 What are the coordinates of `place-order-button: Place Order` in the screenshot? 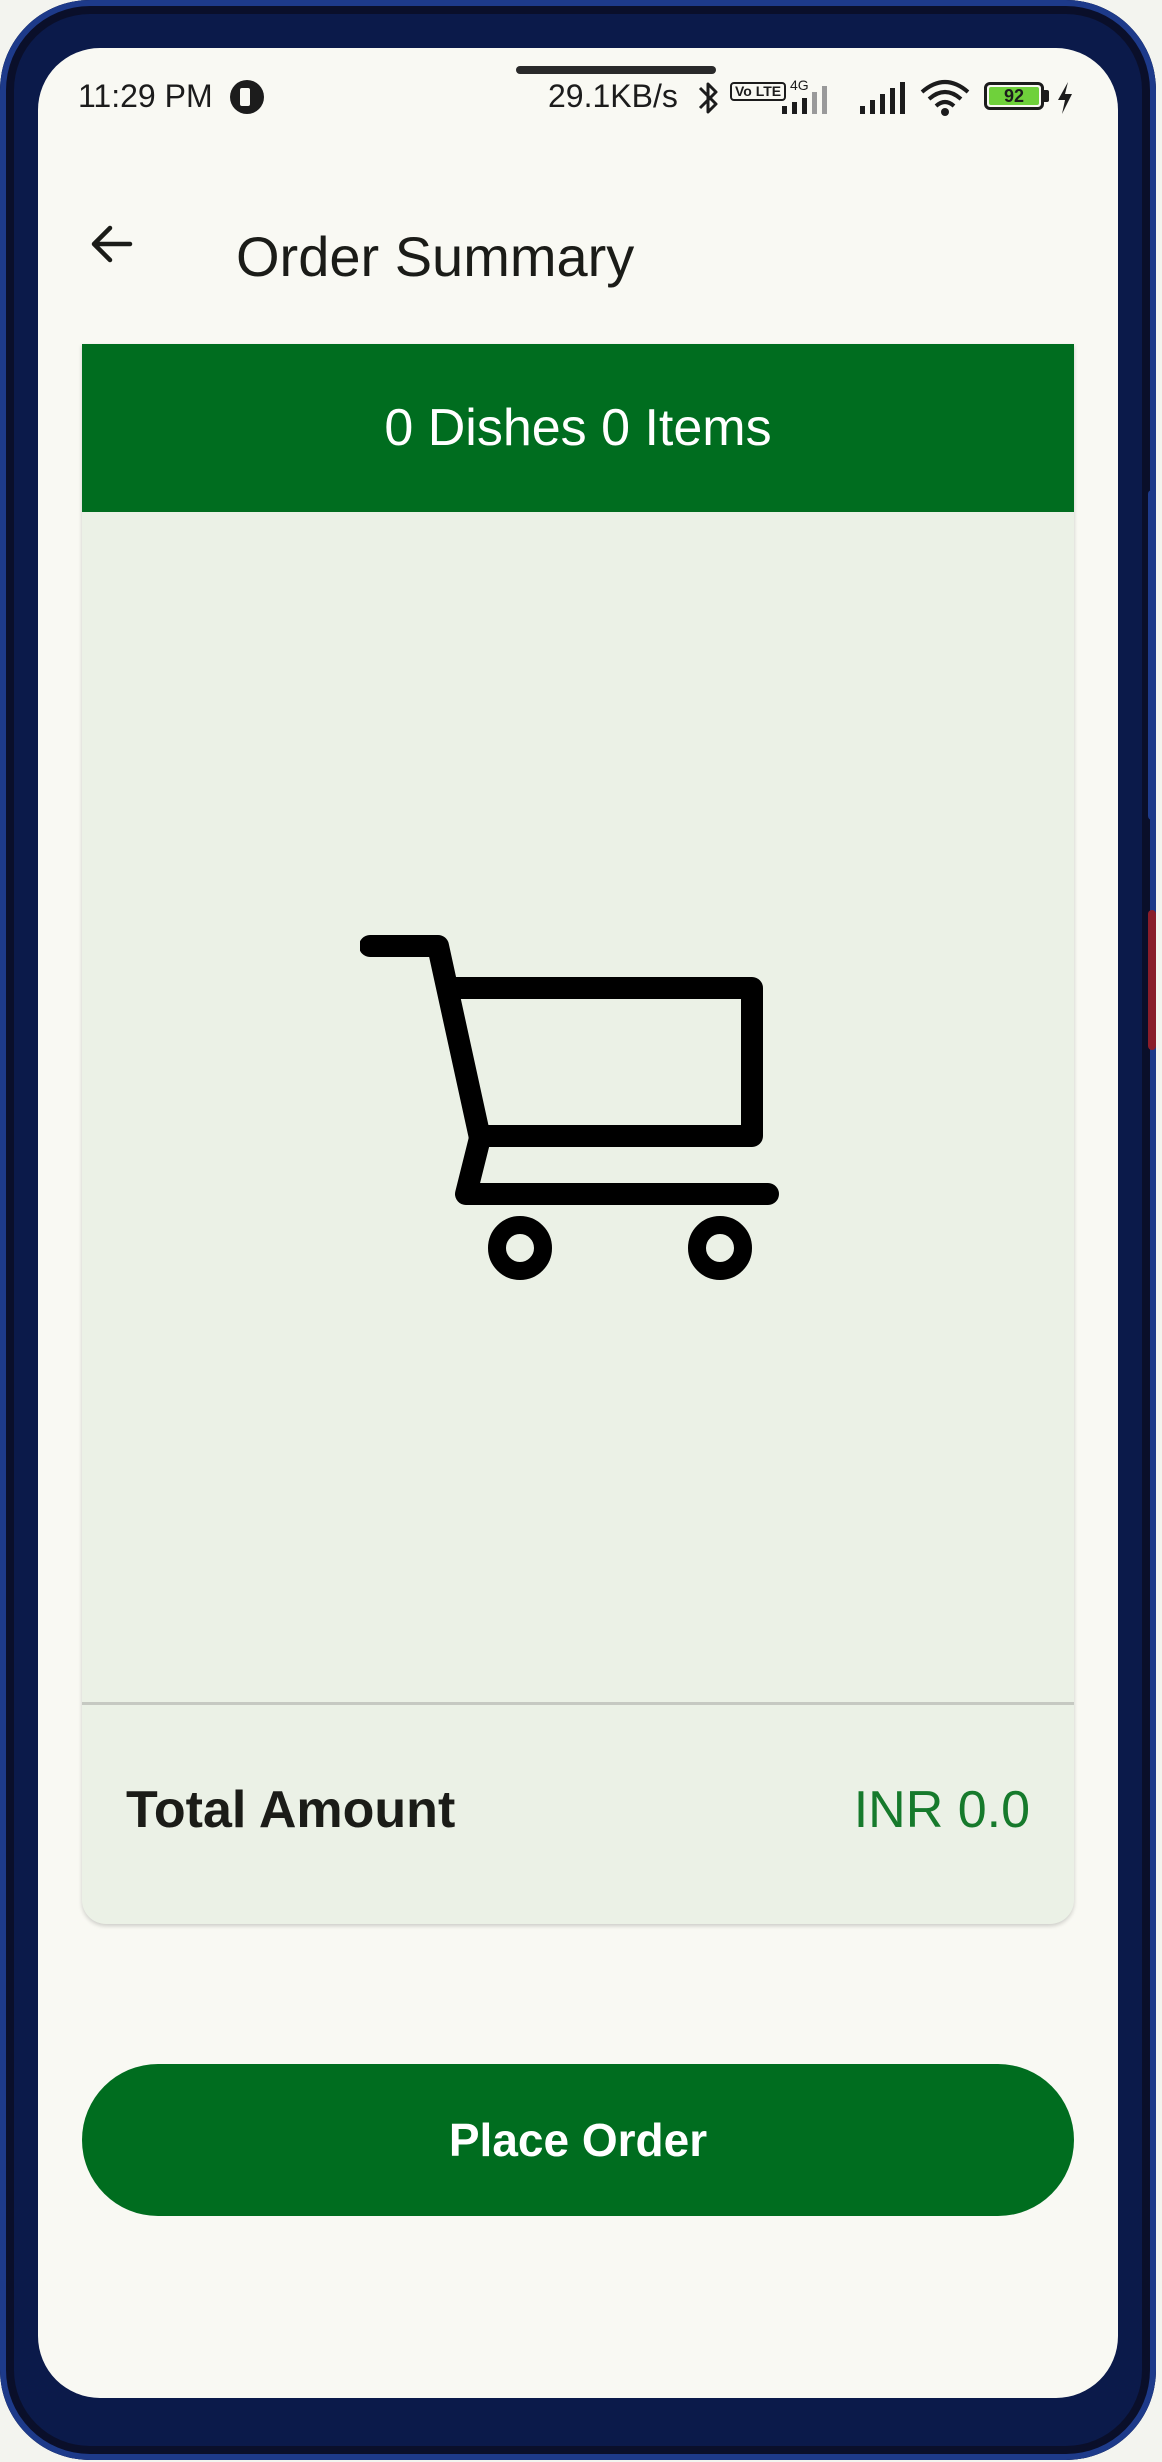 It's located at (578, 2140).